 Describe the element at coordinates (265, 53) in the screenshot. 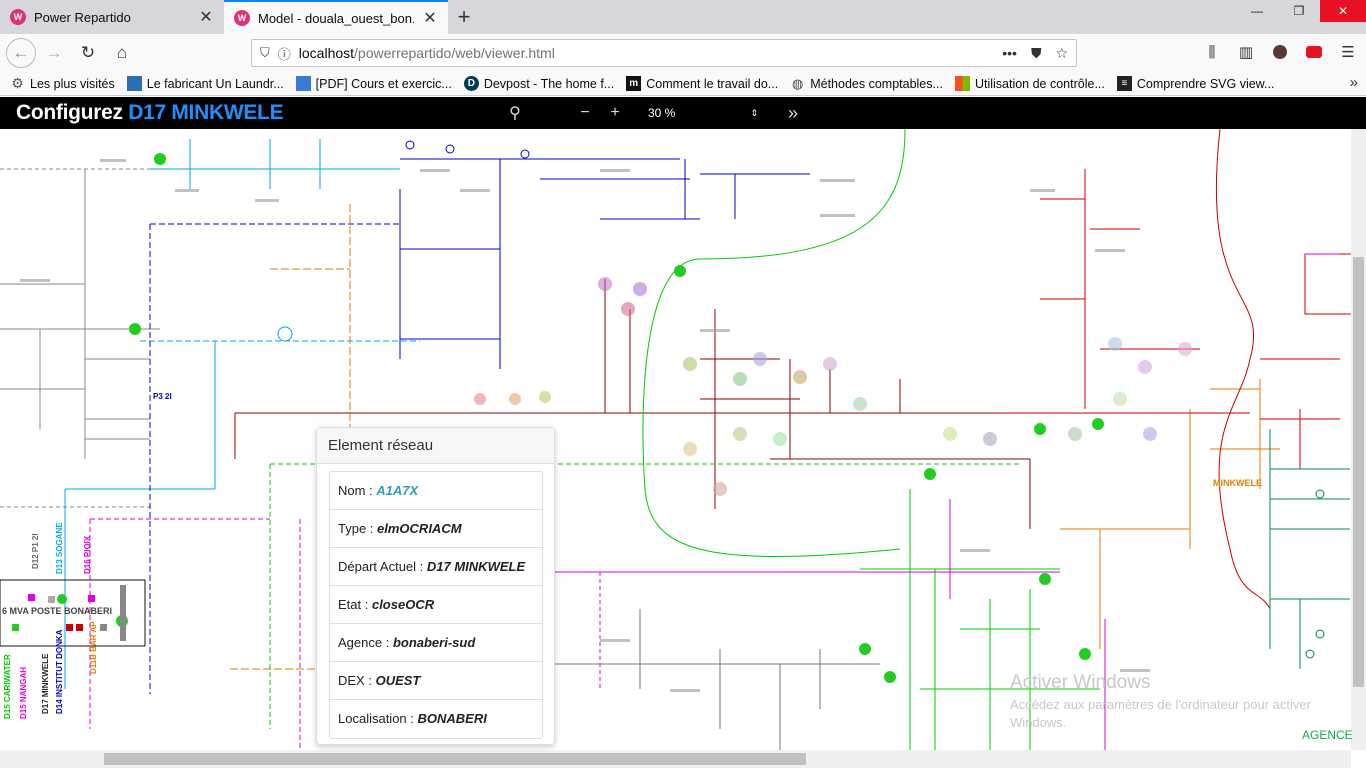

I see `shield-icon: ⛉` at that location.